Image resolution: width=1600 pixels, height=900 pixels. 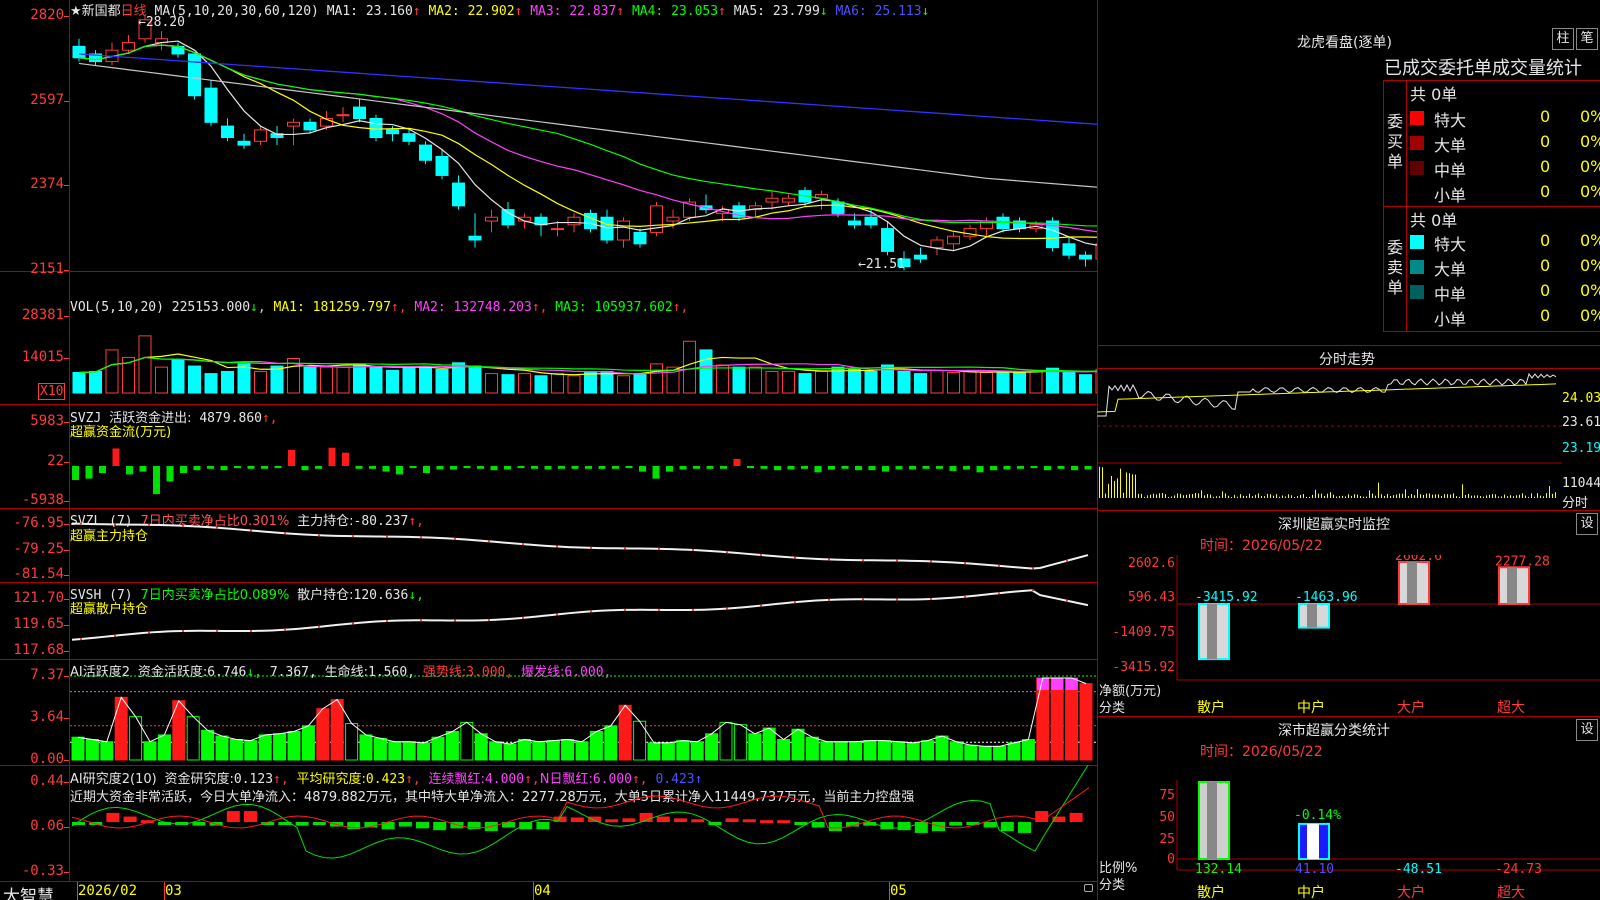 What do you see at coordinates (548, 456) in the screenshot?
I see `svzj-chart` at bounding box center [548, 456].